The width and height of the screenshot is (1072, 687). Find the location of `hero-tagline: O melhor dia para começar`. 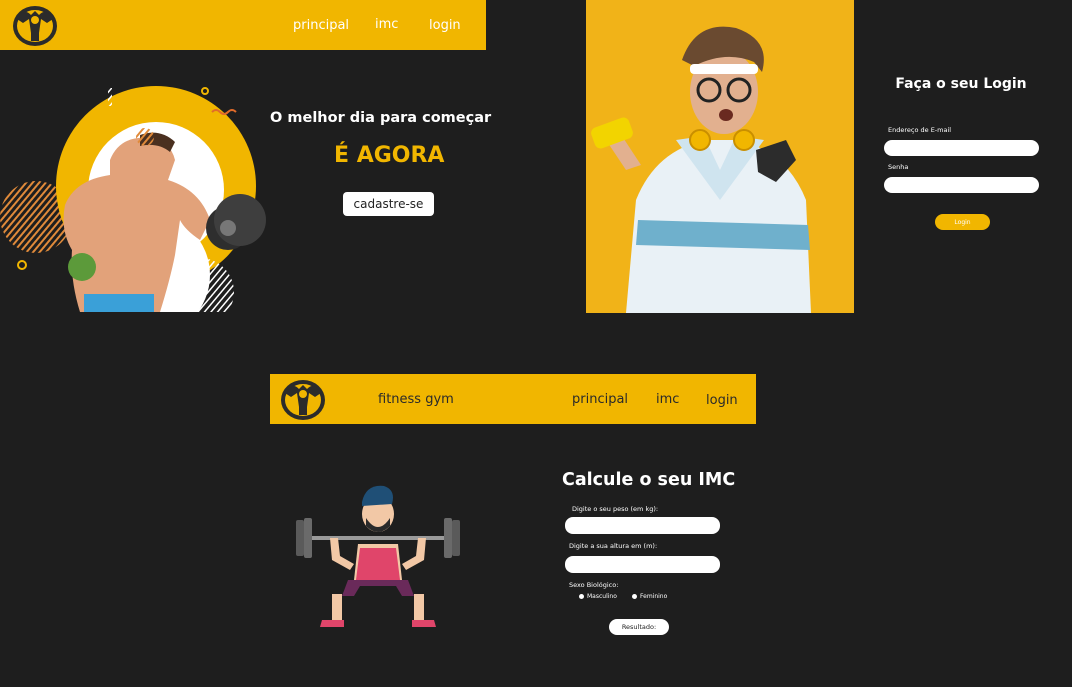

hero-tagline: O melhor dia para começar is located at coordinates (381, 118).